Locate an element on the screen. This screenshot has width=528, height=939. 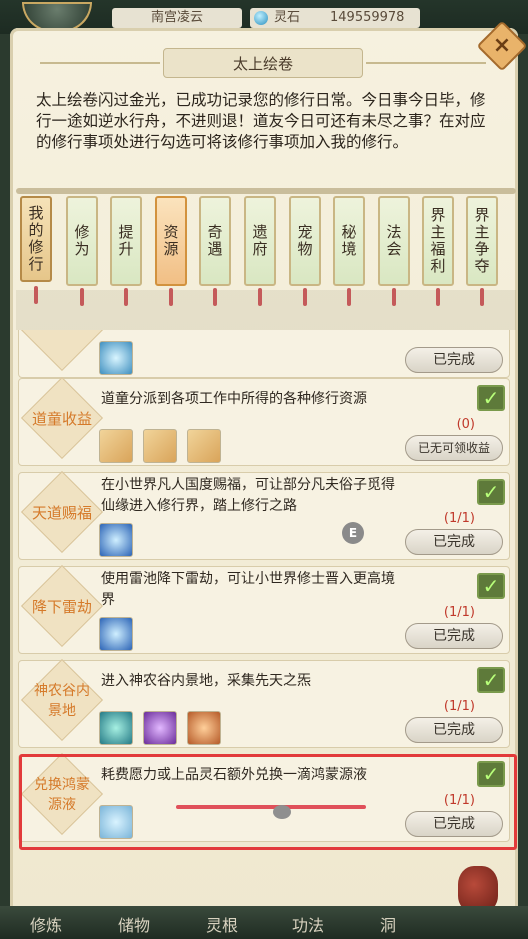
tab-improve: 提升 is located at coordinates (126, 241).